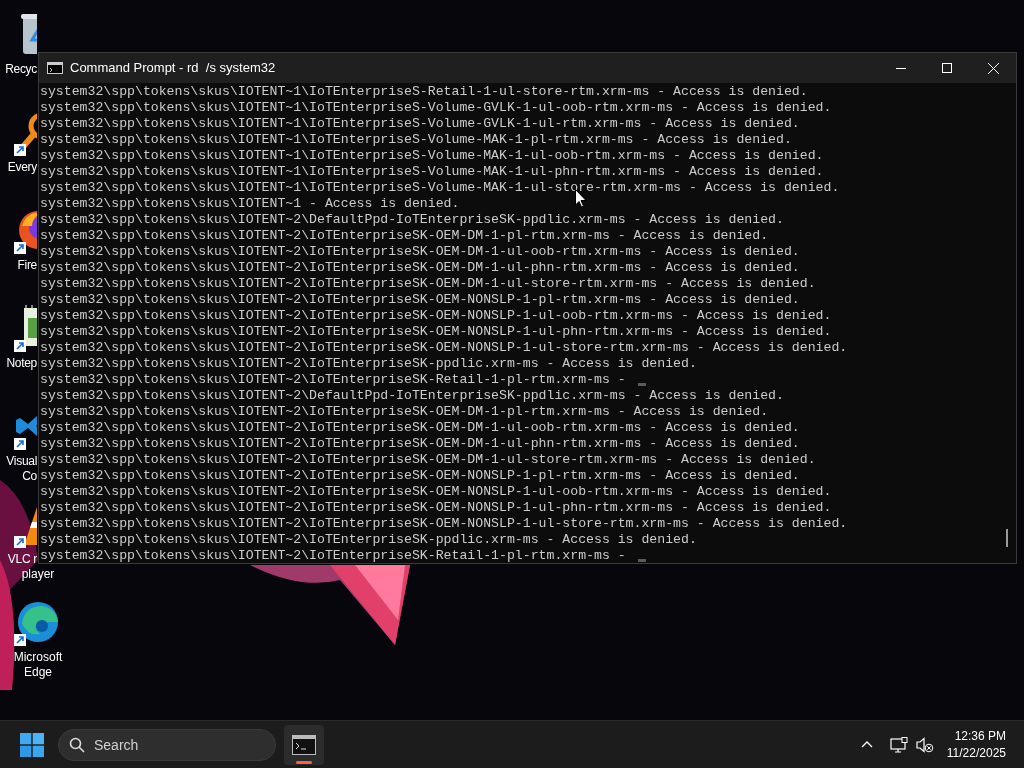 This screenshot has width=1024, height=768. I want to click on scrollbar-thumb, so click(1007, 538).